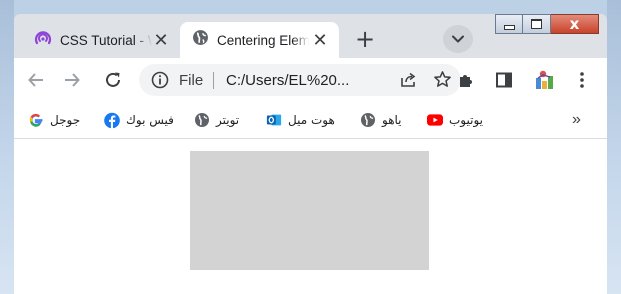 This screenshot has height=294, width=621. What do you see at coordinates (43, 40) in the screenshot?
I see `podcast-icon` at bounding box center [43, 40].